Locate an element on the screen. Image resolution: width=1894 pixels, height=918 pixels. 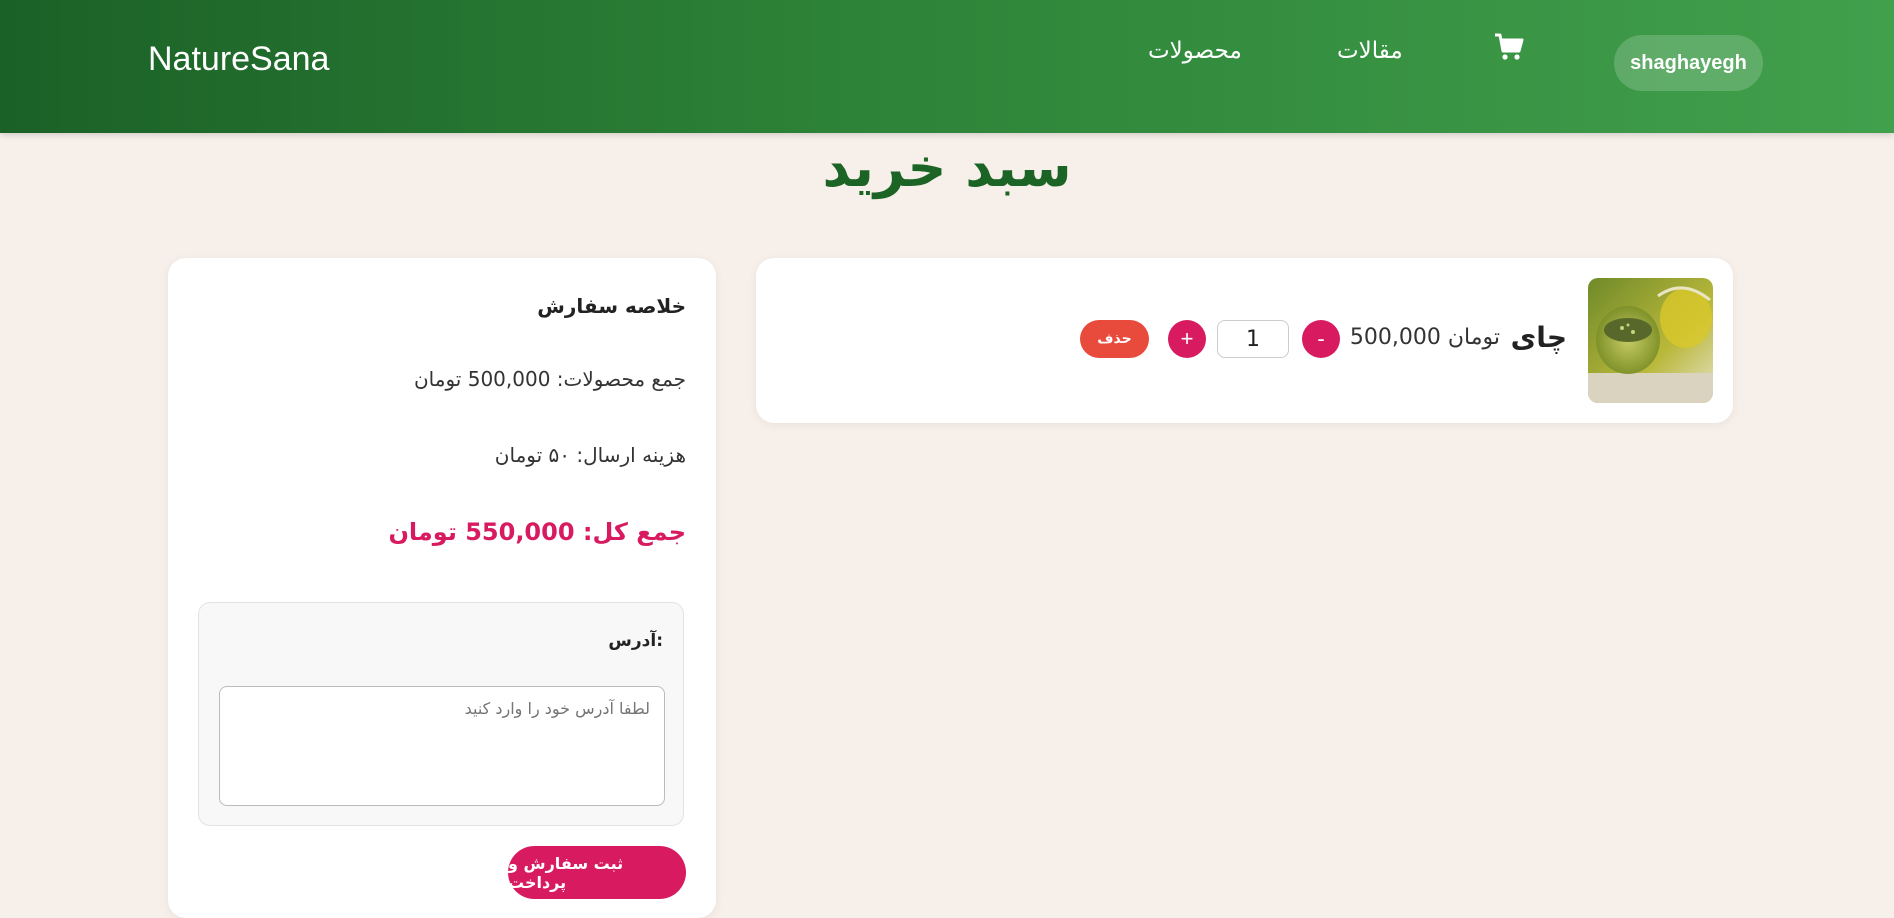
cart-item-price: 500,000 تومان is located at coordinates (1424, 337).